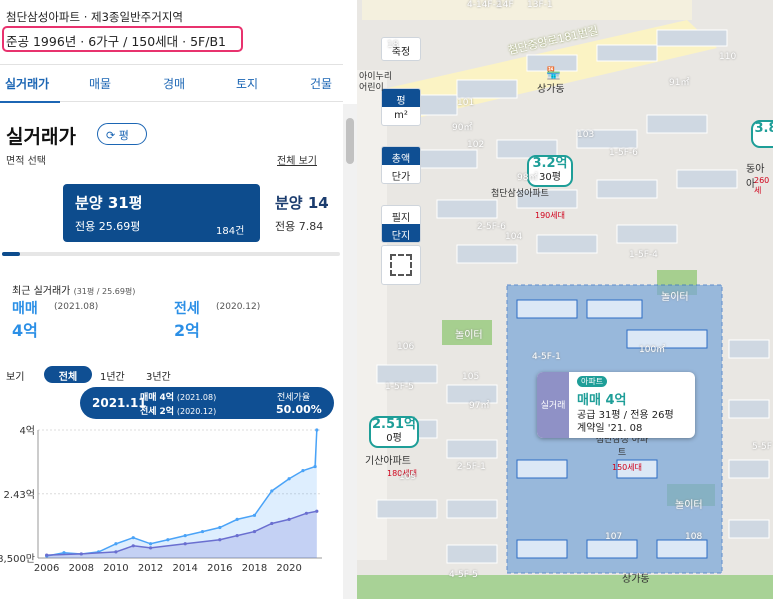  What do you see at coordinates (694, 537) in the screenshot?
I see `map-label-8: 108` at bounding box center [694, 537].